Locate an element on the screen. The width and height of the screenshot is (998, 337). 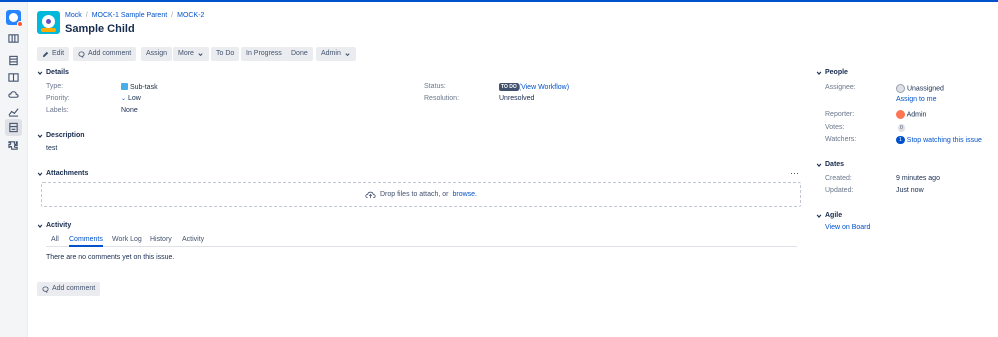
assignee-label: Assignee: is located at coordinates (840, 87).